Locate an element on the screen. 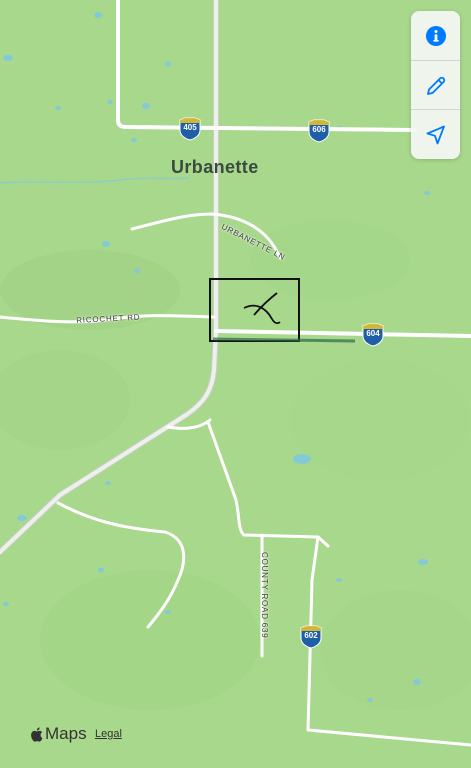 Image resolution: width=471 pixels, height=768 pixels. route-shield-label: 405 is located at coordinates (190, 127).